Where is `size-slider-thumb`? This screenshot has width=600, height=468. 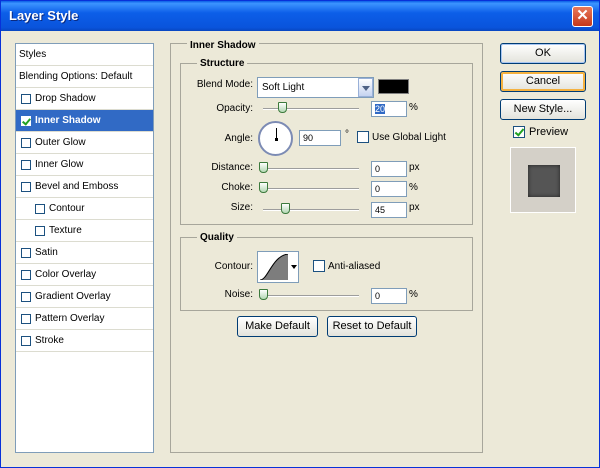 size-slider-thumb is located at coordinates (285, 208).